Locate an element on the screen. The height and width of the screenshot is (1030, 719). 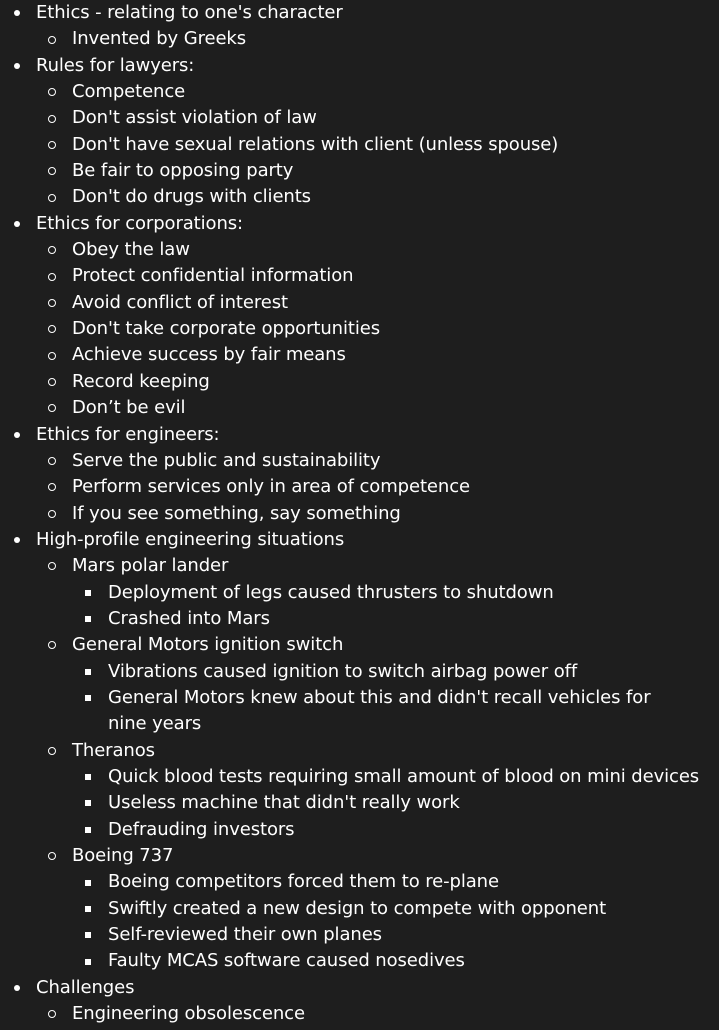
outline-item-text: Don’t be evil is located at coordinates (129, 408).